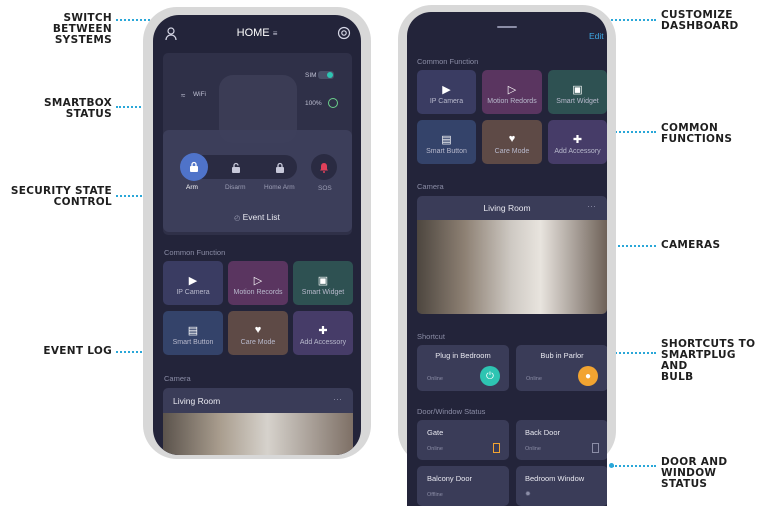 The image size is (760, 506). I want to click on arm-label: Arm, so click(192, 187).